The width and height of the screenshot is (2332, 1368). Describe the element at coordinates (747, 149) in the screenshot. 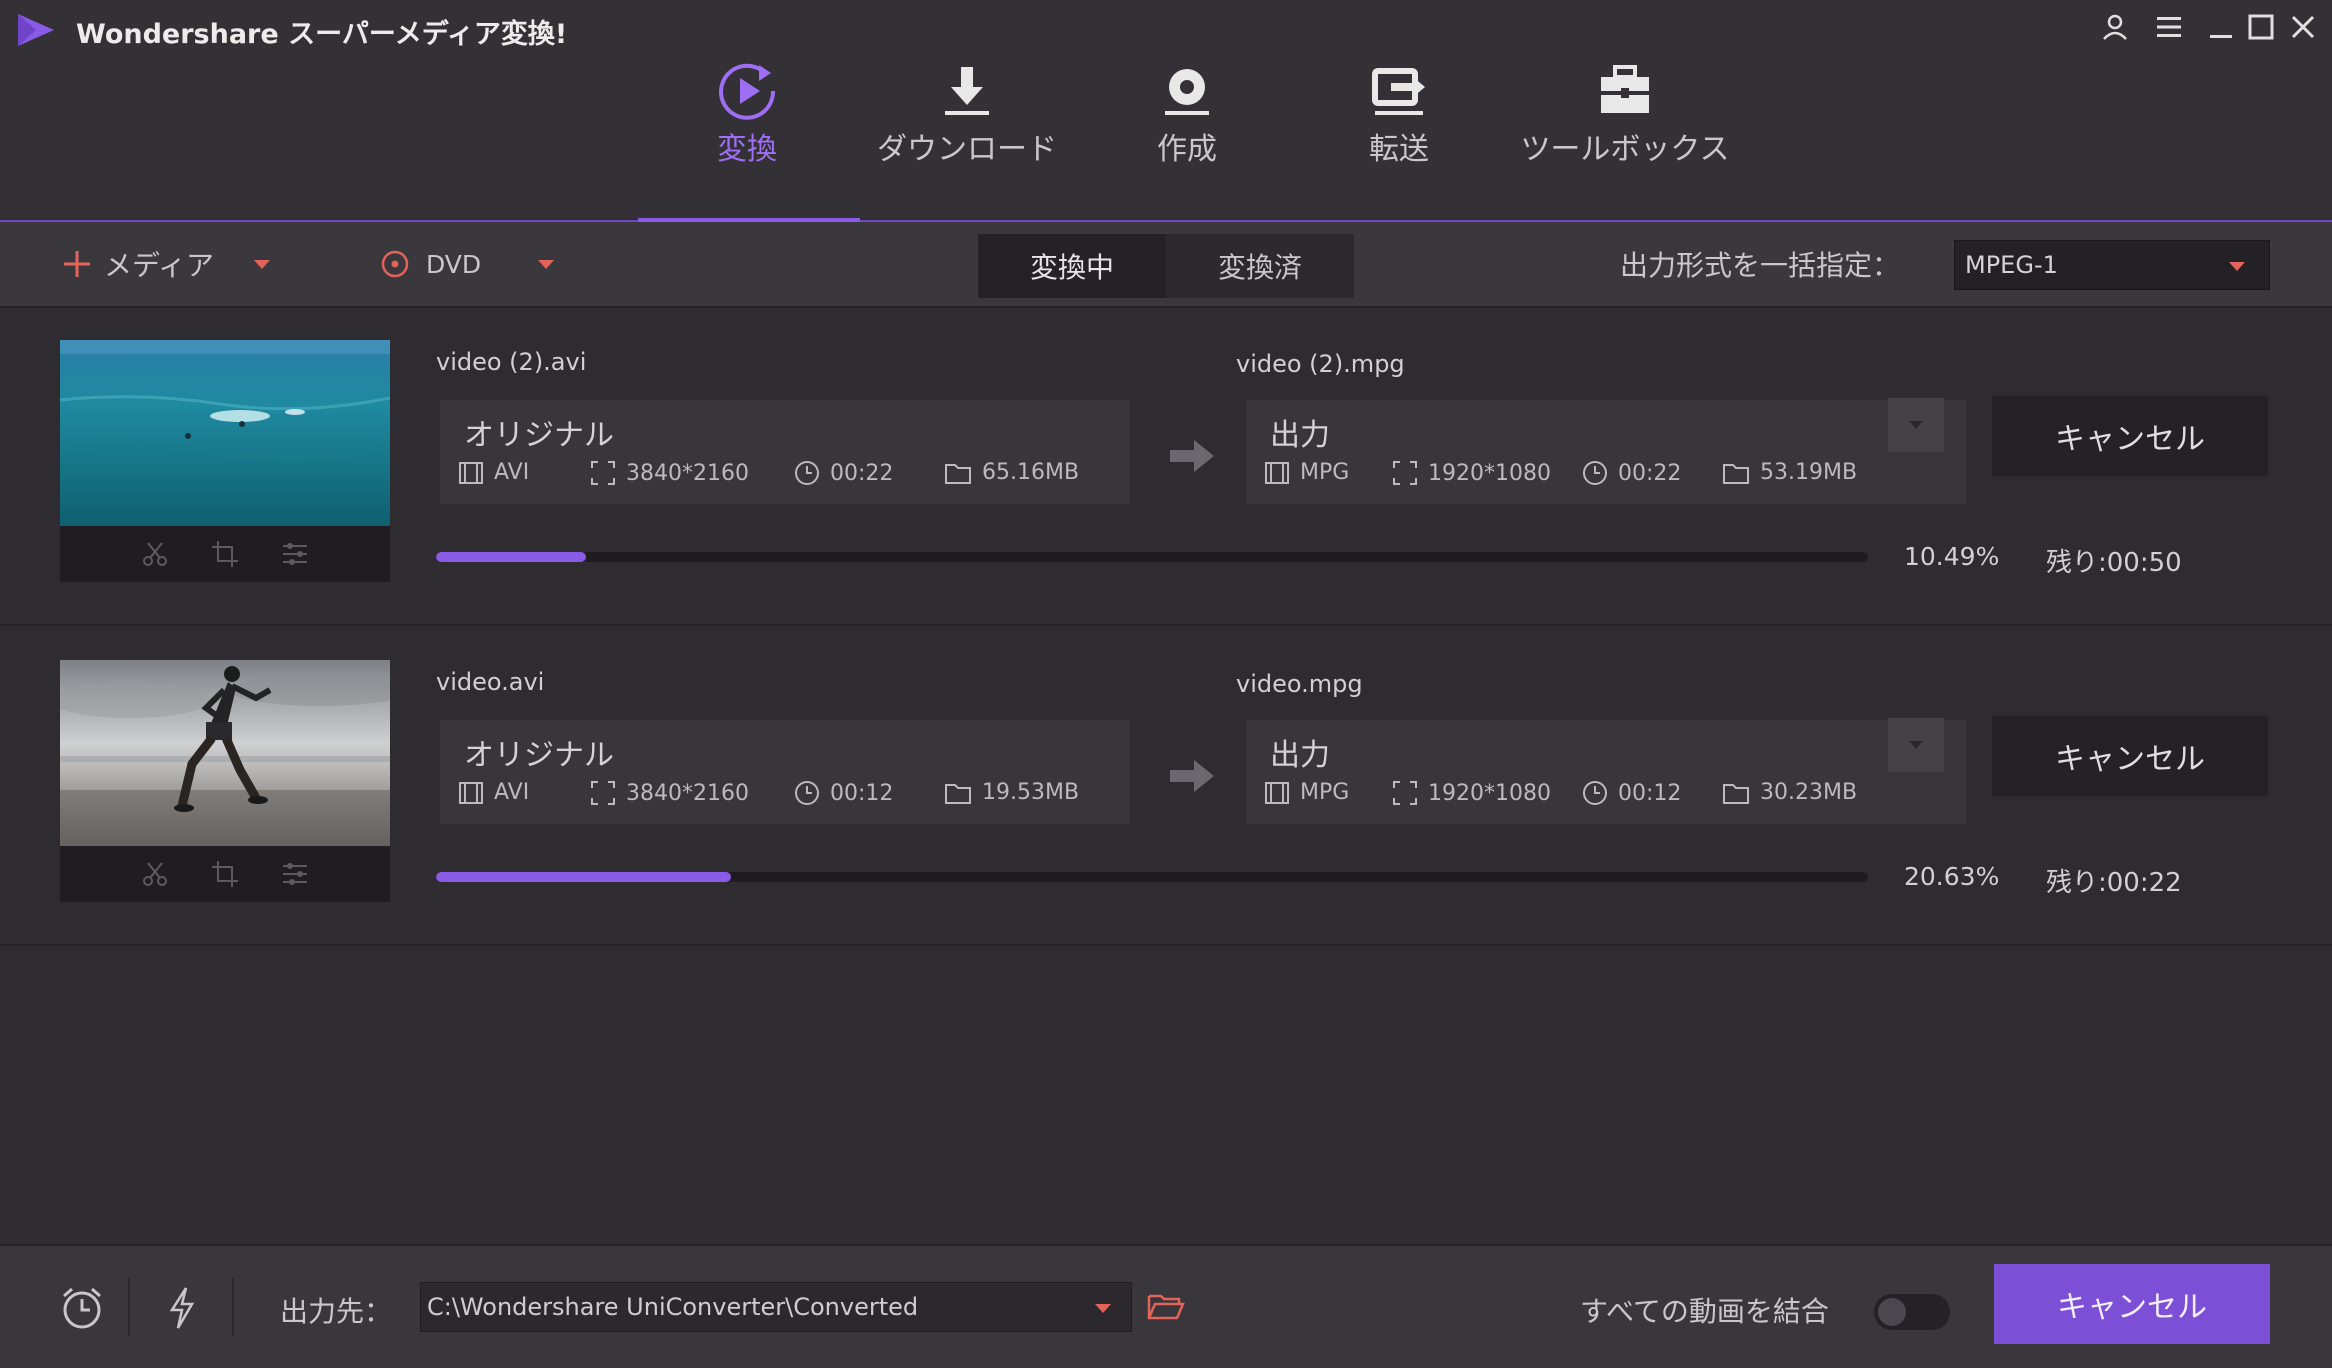

I see `tab-label: 変換` at that location.